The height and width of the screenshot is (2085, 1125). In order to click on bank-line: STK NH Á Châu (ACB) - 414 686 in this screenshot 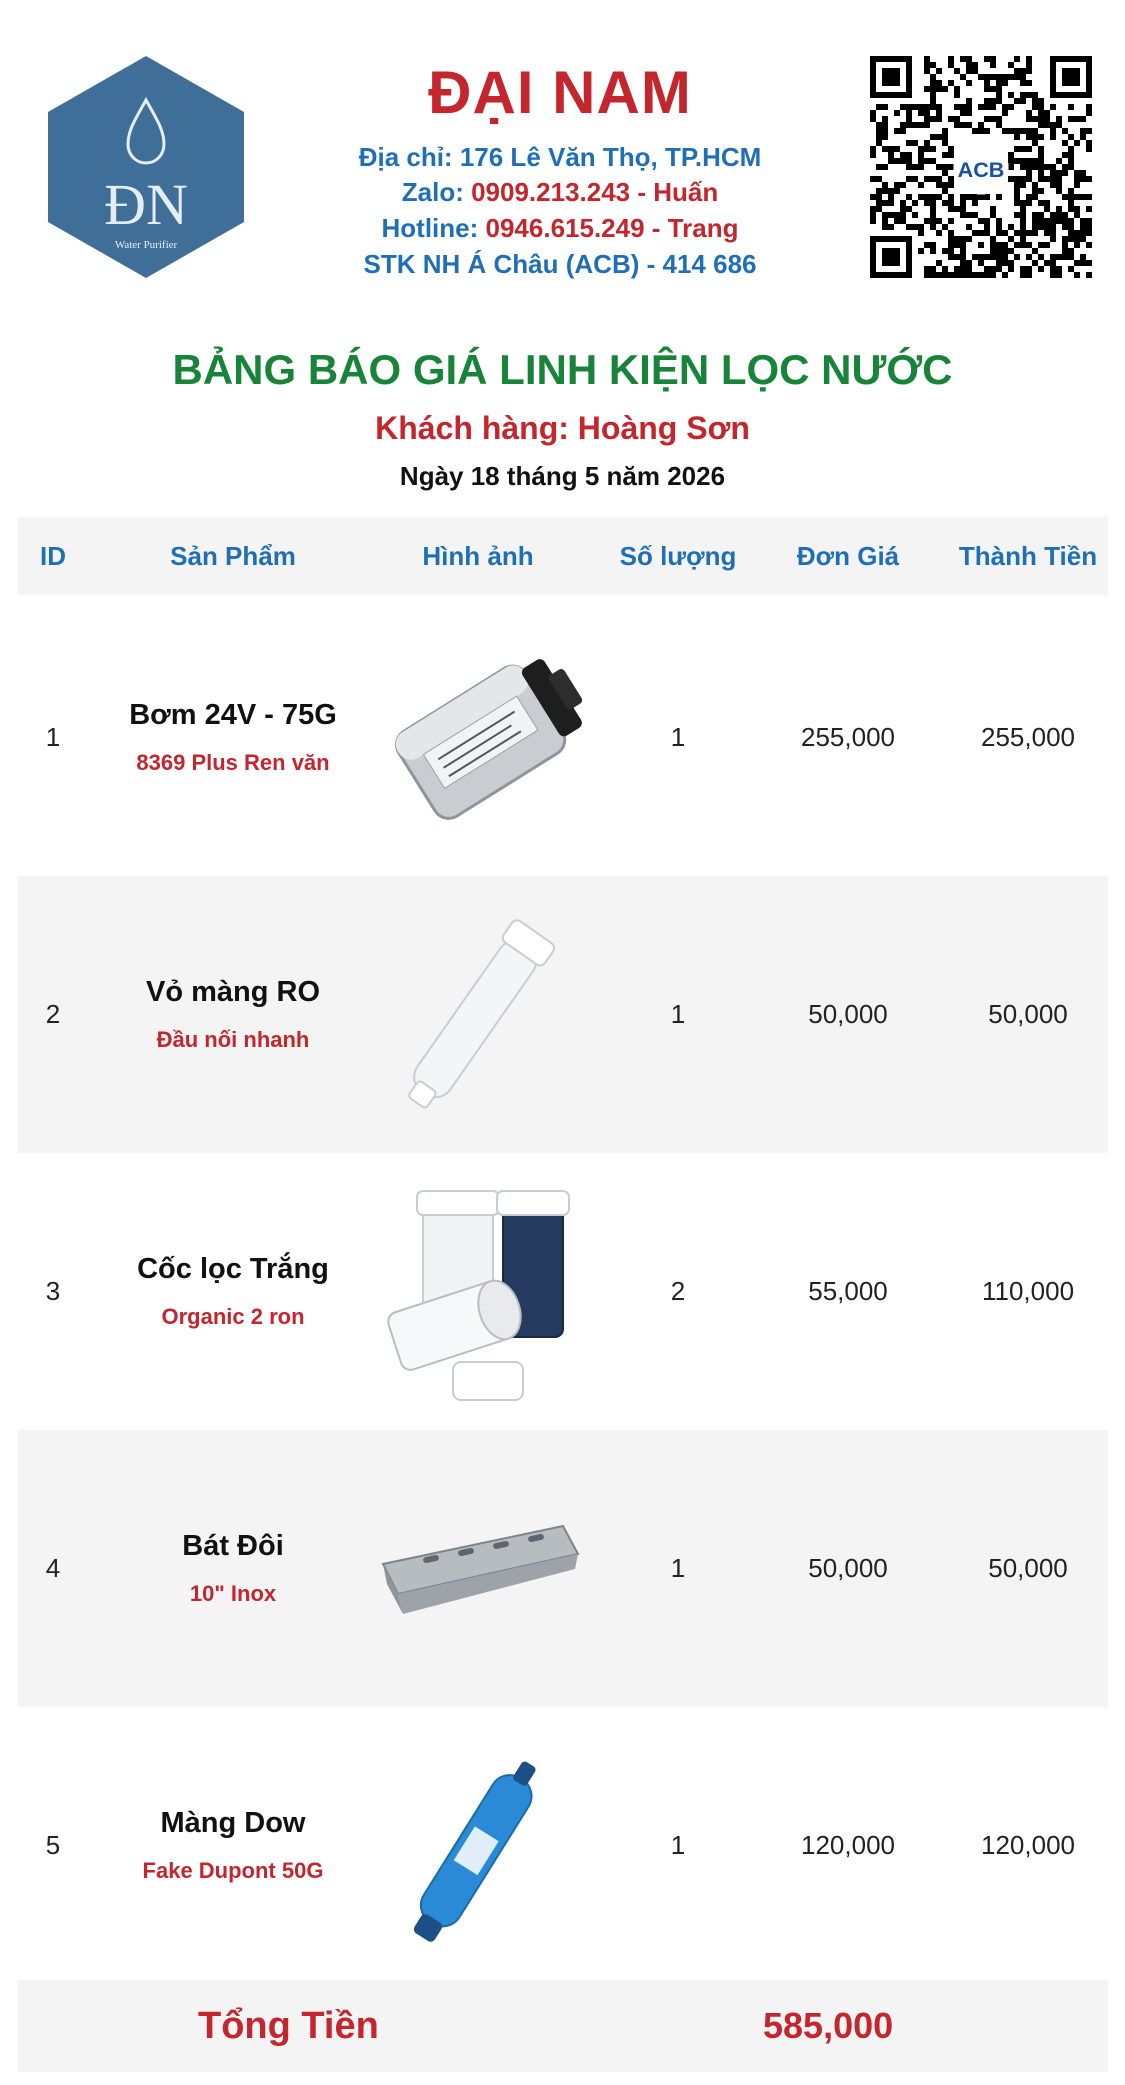, I will do `click(560, 264)`.